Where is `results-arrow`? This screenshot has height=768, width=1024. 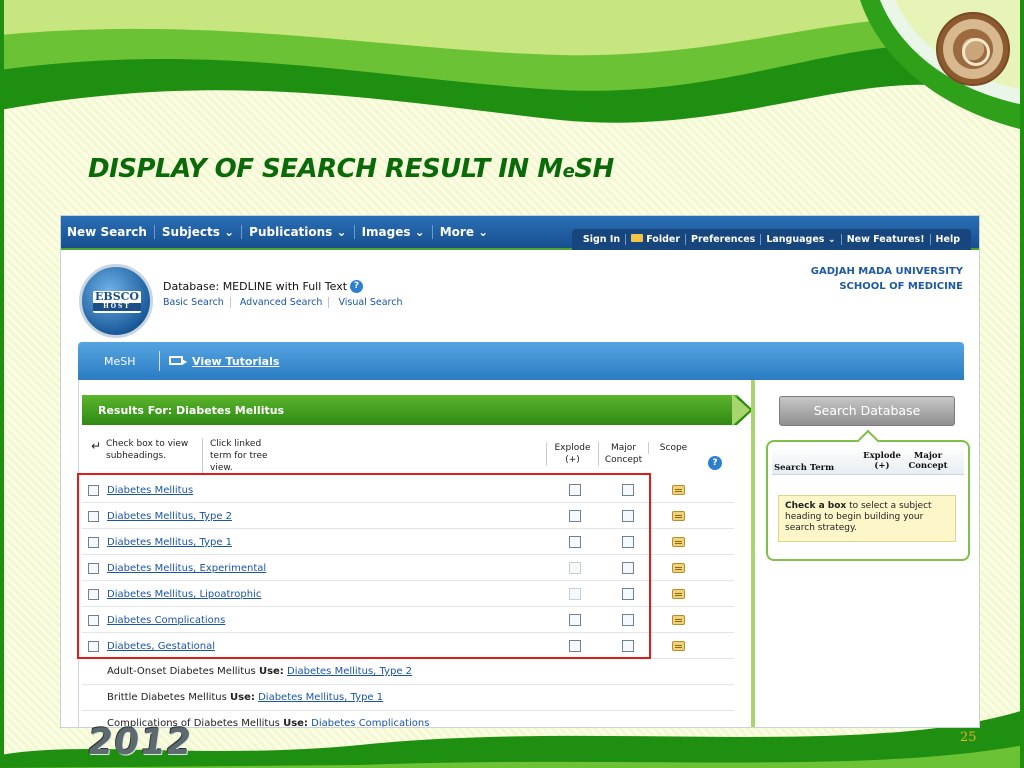
results-arrow is located at coordinates (741, 410).